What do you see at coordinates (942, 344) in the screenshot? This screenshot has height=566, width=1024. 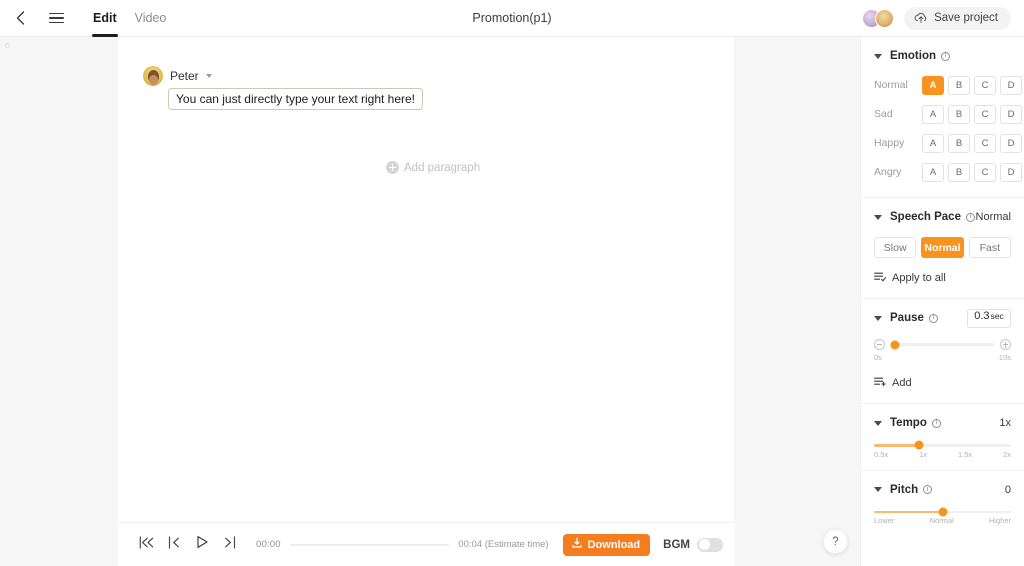 I see `pause-slider` at bounding box center [942, 344].